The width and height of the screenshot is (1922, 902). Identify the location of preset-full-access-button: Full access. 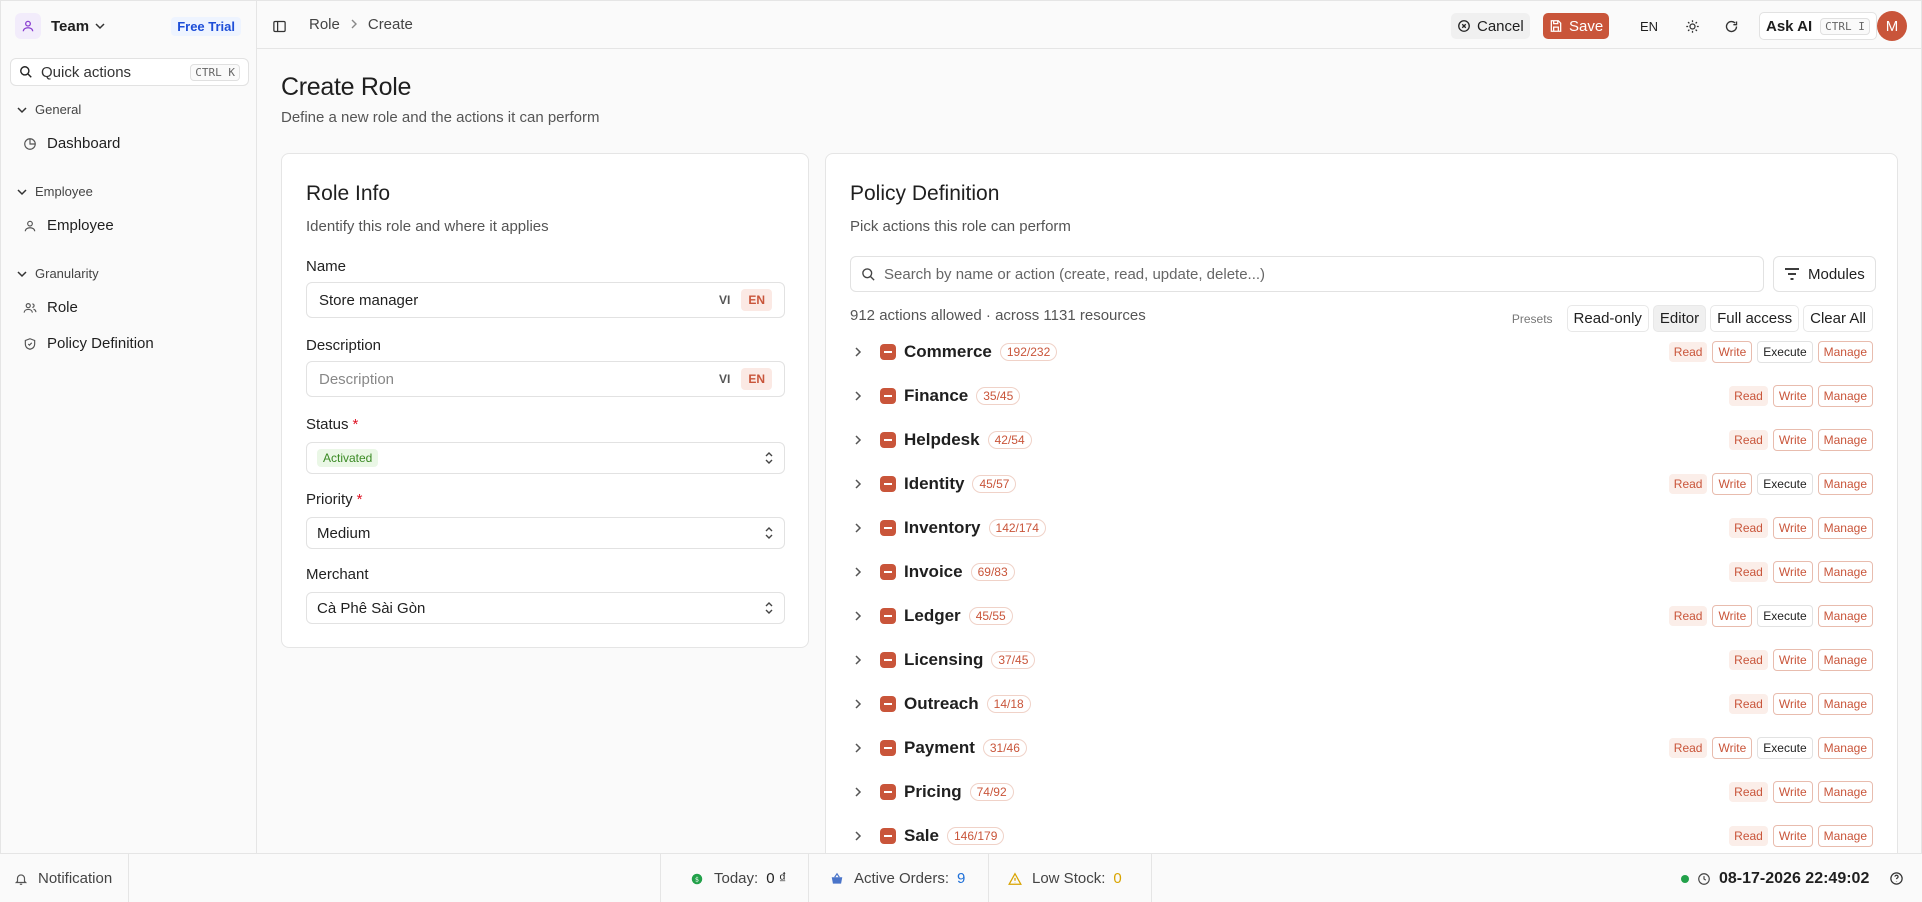
(1755, 318).